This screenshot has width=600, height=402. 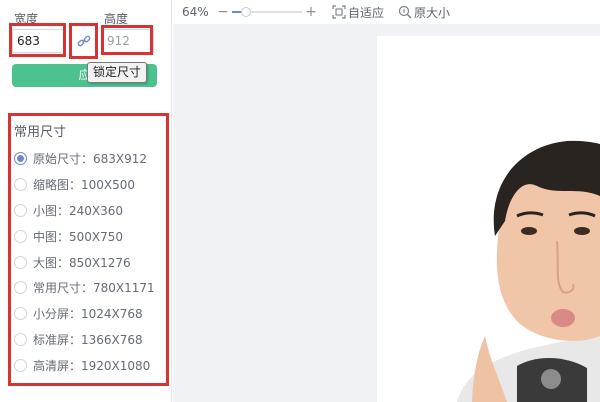 I want to click on width-label: 宽度, so click(x=26, y=19).